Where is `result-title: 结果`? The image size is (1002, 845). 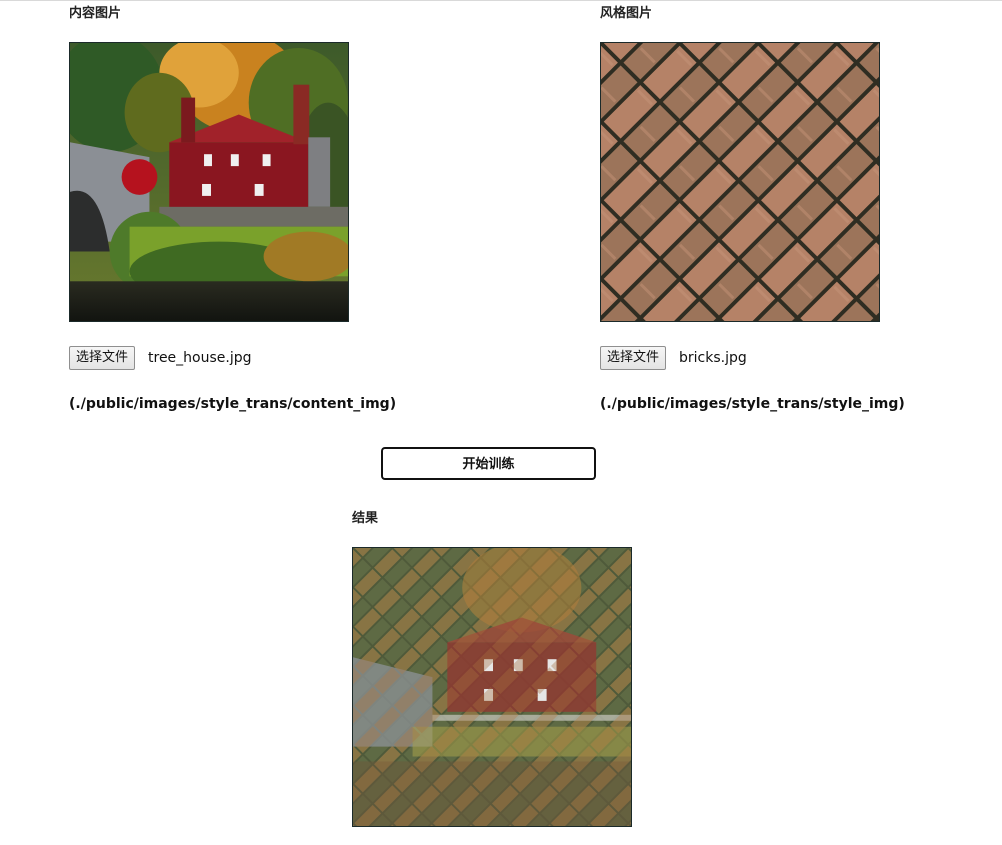
result-title: 结果 is located at coordinates (365, 518).